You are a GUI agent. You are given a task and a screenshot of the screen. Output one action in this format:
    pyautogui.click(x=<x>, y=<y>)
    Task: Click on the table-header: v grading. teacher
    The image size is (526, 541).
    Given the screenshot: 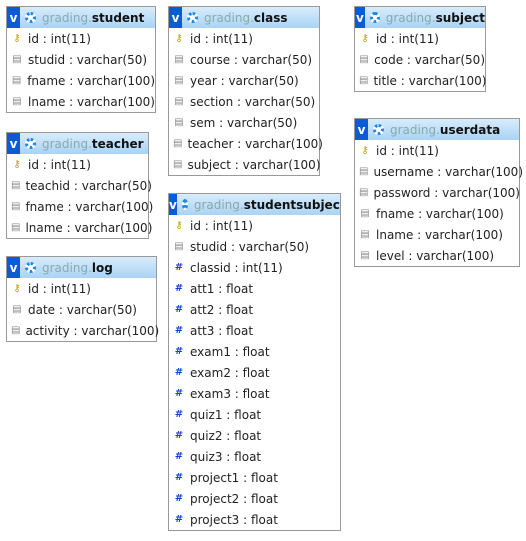 What is the action you would take?
    pyautogui.click(x=77, y=143)
    